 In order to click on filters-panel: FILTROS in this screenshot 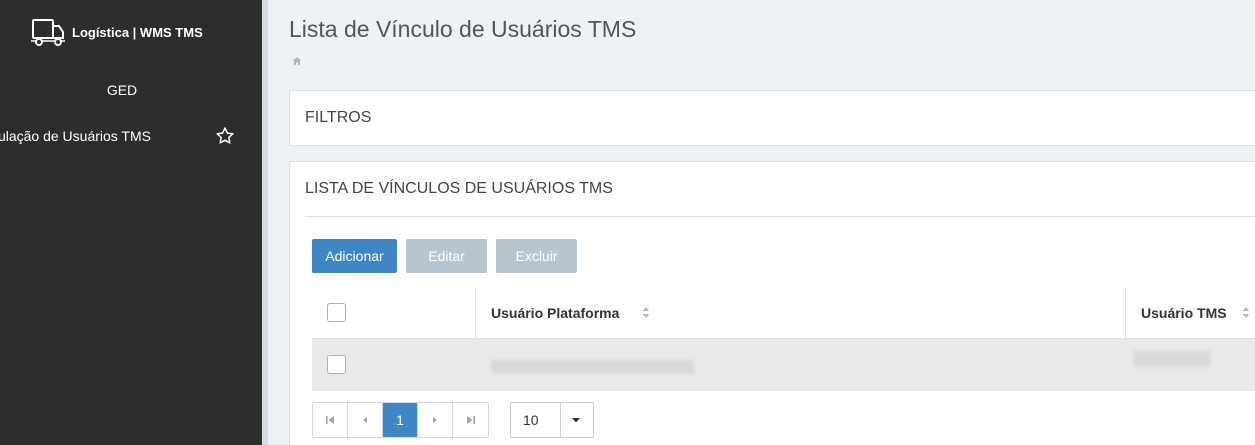, I will do `click(772, 118)`.